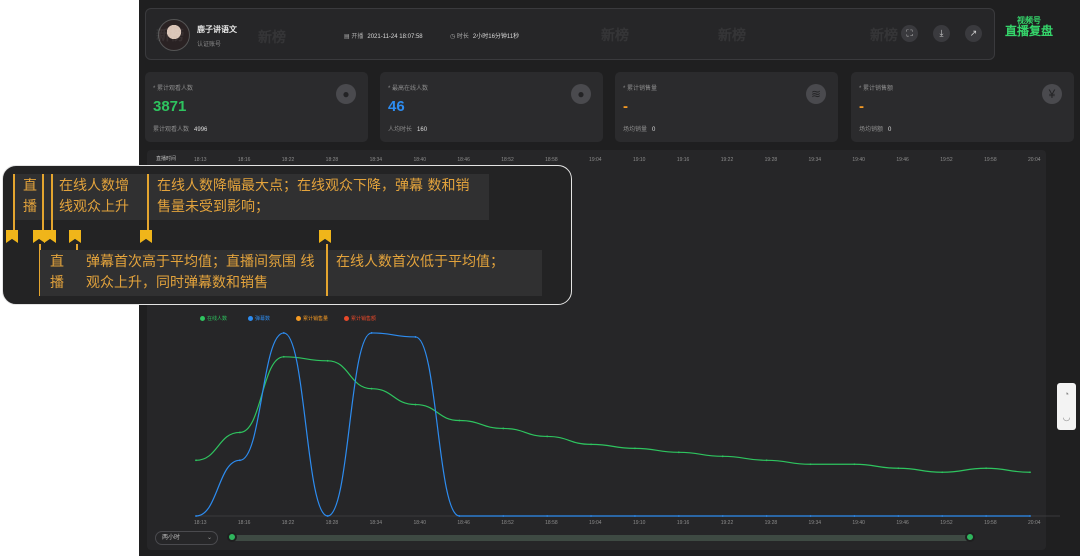 This screenshot has width=1080, height=556. I want to click on annotation-note: 在线人数增 线观众上升, so click(100, 197).